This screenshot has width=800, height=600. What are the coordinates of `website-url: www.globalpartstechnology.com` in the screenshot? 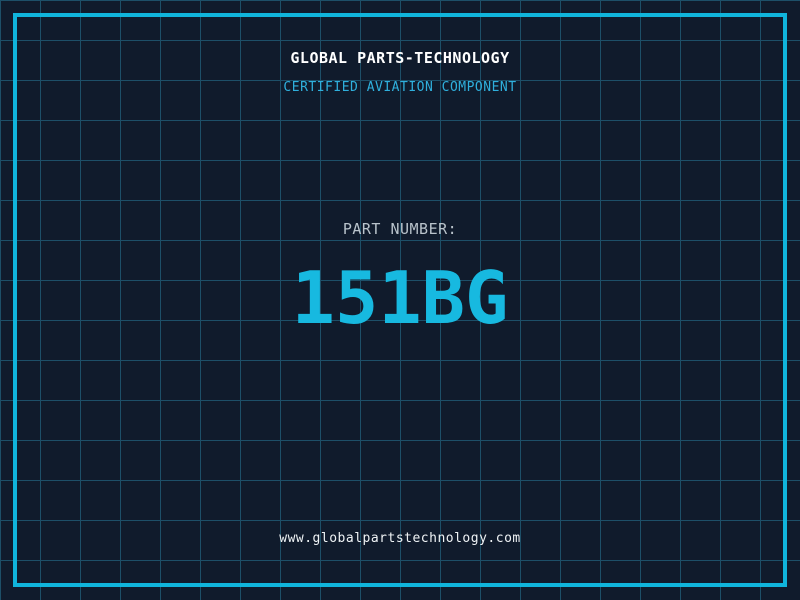 It's located at (400, 538).